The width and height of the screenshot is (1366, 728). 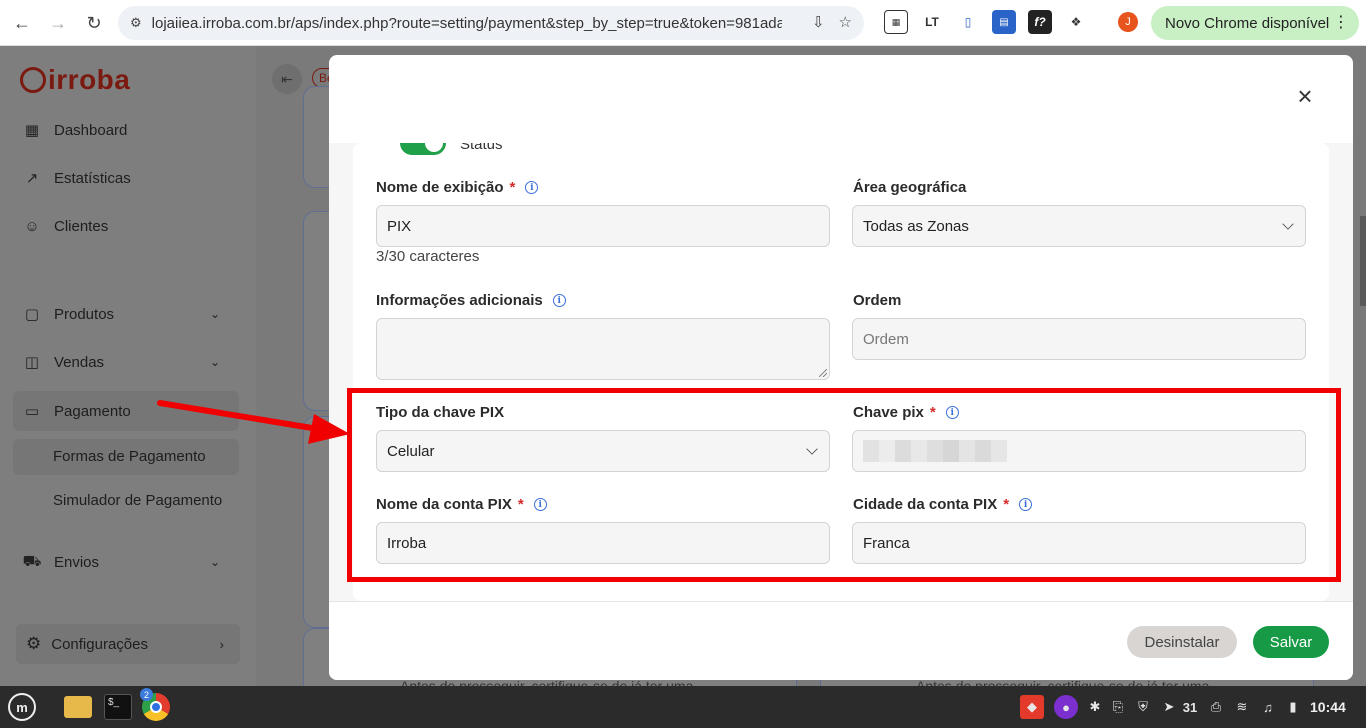 What do you see at coordinates (888, 412) in the screenshot?
I see `pix-key-label-text: Chave pix` at bounding box center [888, 412].